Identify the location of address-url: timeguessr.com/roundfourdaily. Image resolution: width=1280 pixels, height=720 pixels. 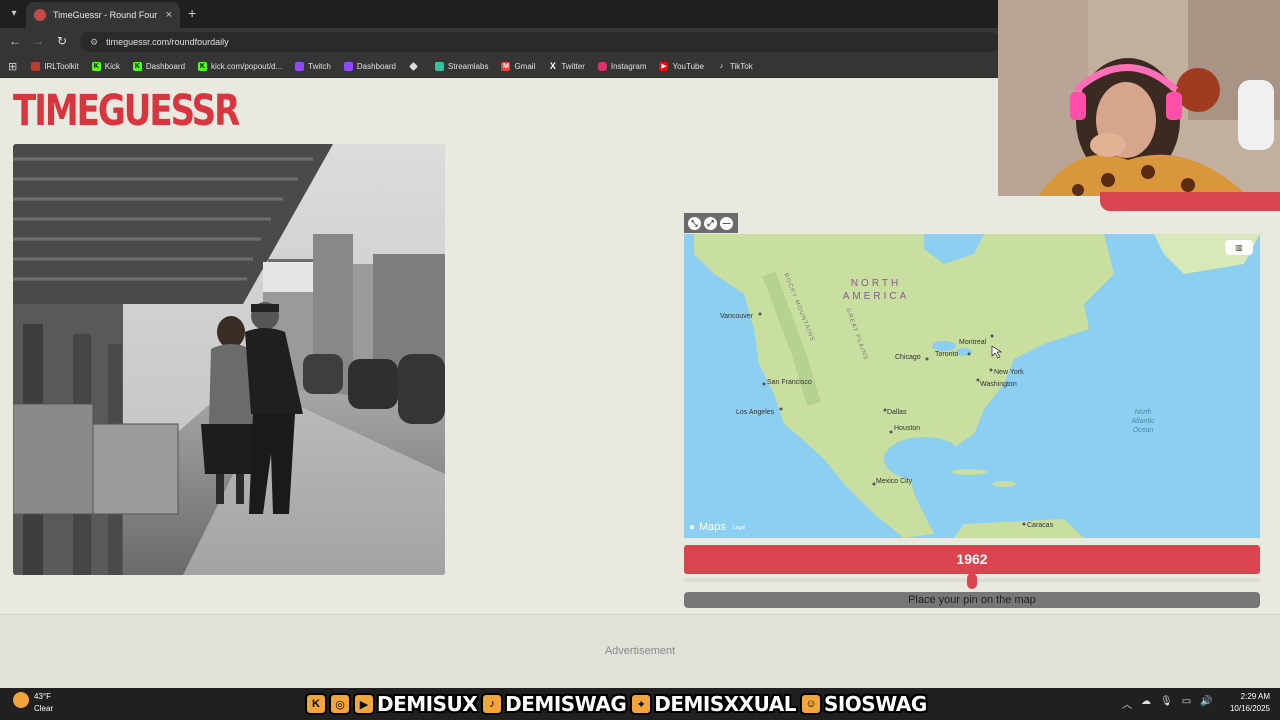
(167, 42).